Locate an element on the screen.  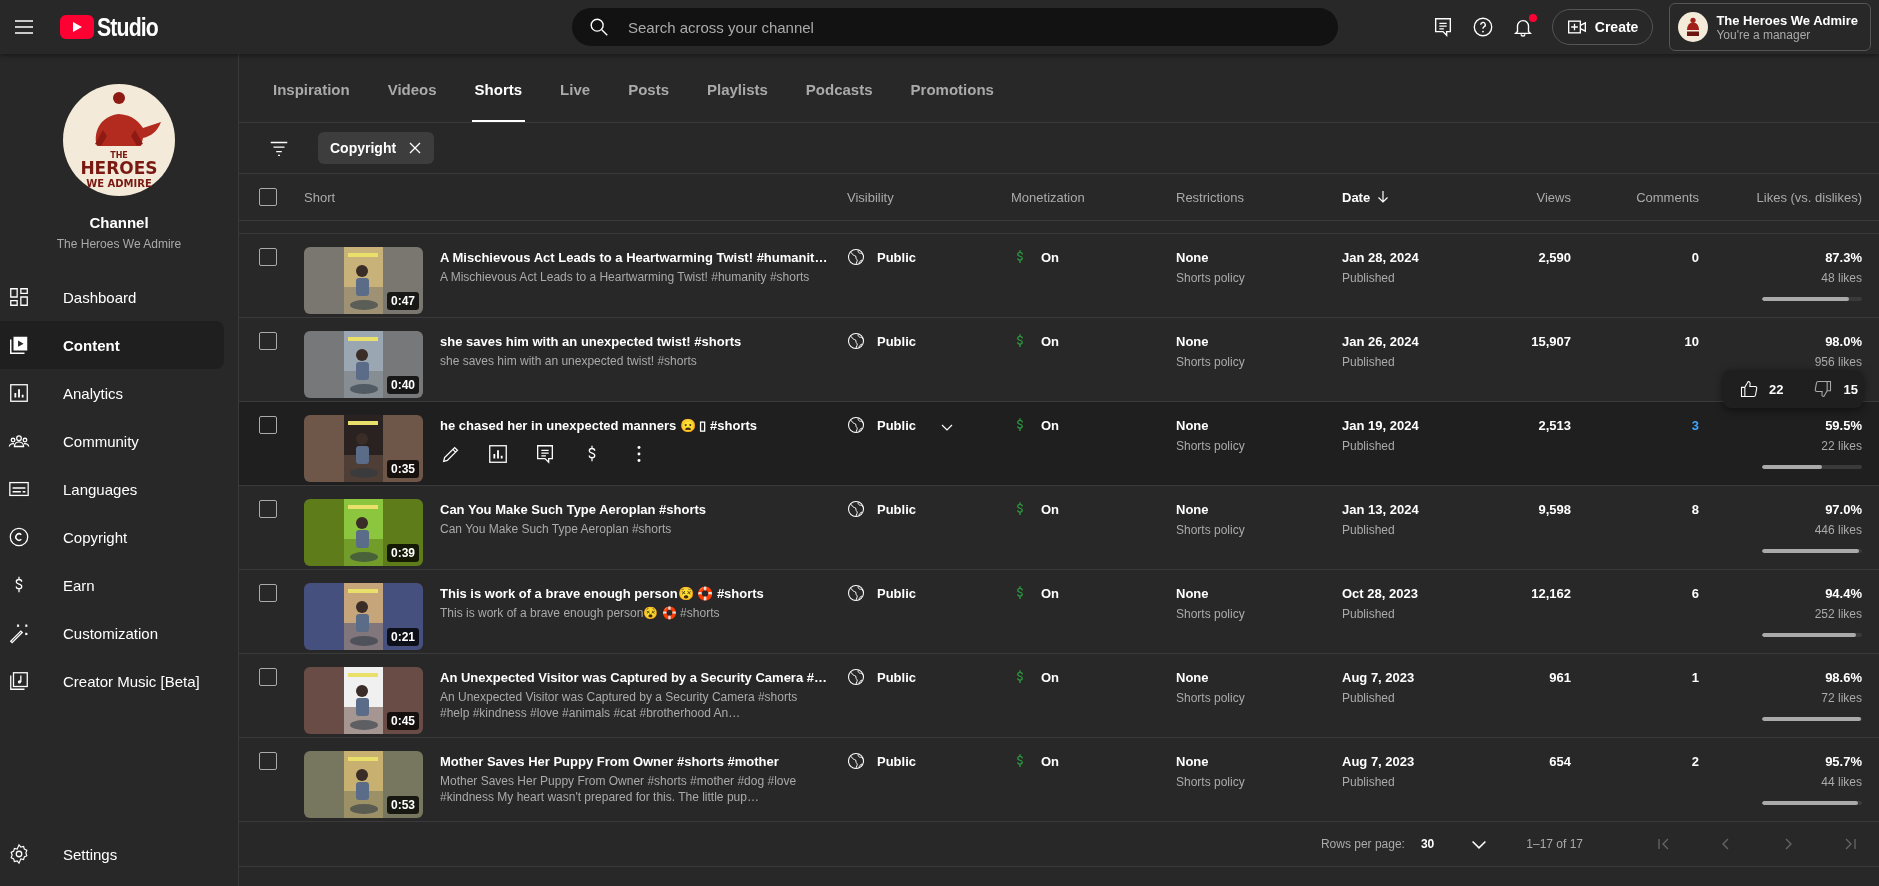
table-row: 0:21 This is work of a brave enough person😵 🛟 #shorts This is work of a brave enough person😵 🛟 #shorts Public On None Shorts policy Oct 28, 2023 Published 12,162 6 94.4% 252 likes is located at coordinates (1059, 612).